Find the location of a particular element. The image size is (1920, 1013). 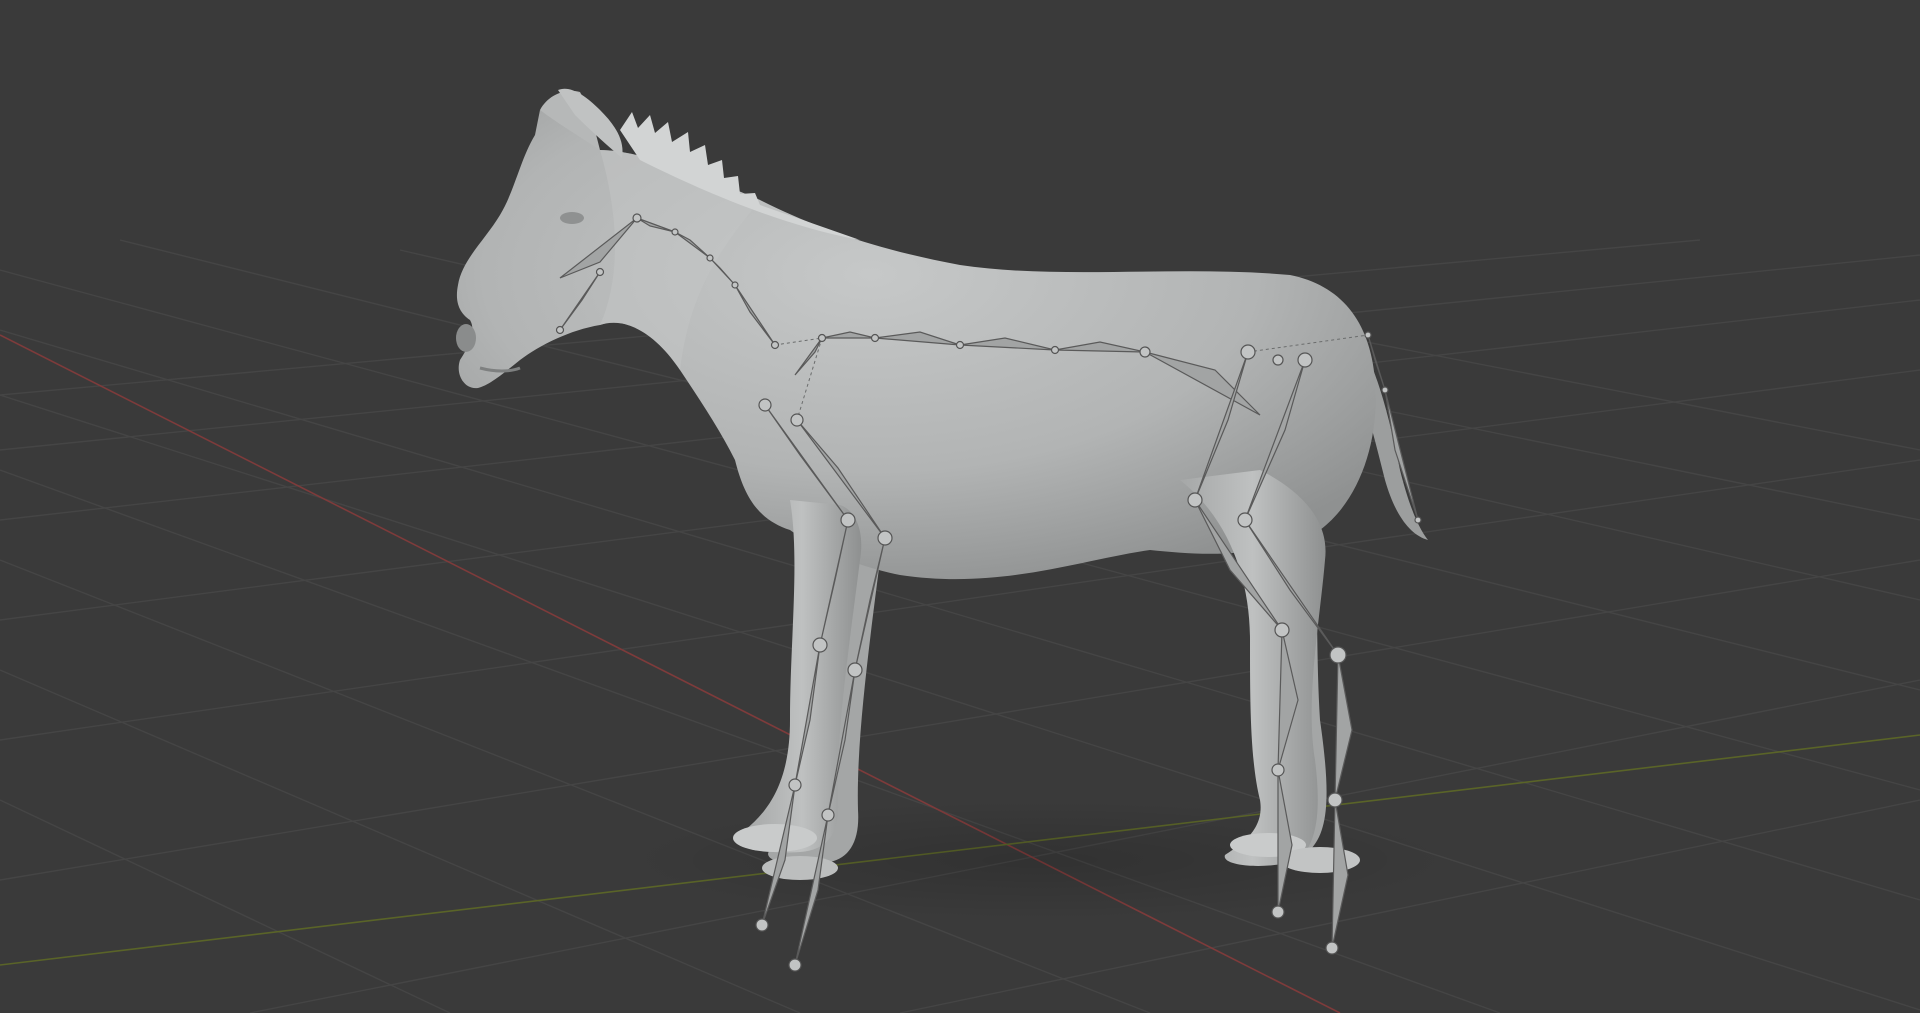

horse-nostril is located at coordinates (466, 338).